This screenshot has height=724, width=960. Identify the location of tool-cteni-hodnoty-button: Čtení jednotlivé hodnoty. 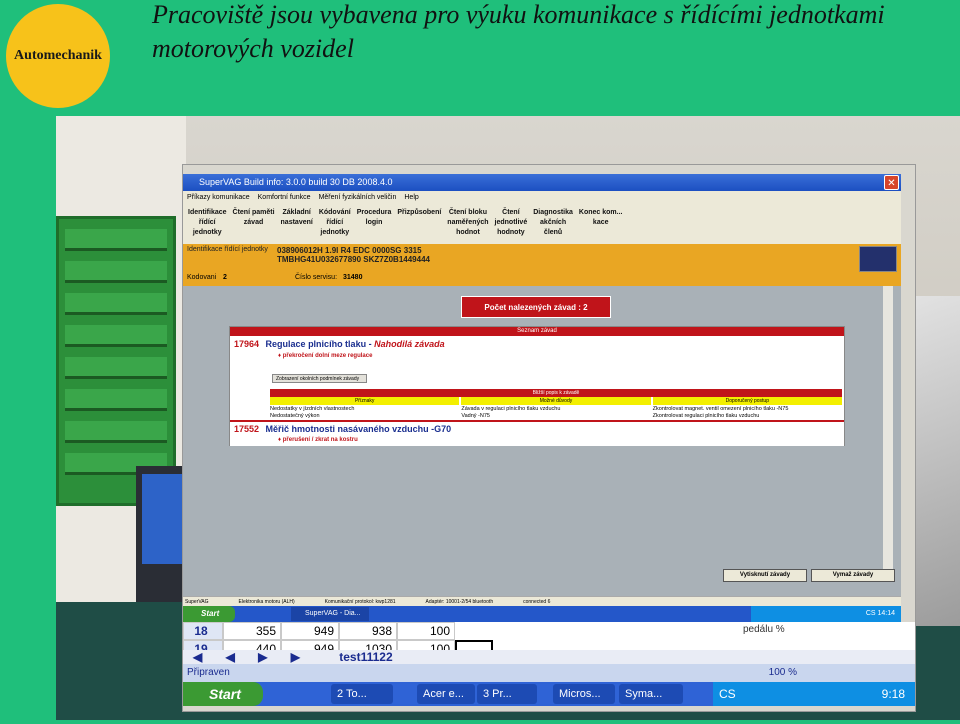
(511, 224).